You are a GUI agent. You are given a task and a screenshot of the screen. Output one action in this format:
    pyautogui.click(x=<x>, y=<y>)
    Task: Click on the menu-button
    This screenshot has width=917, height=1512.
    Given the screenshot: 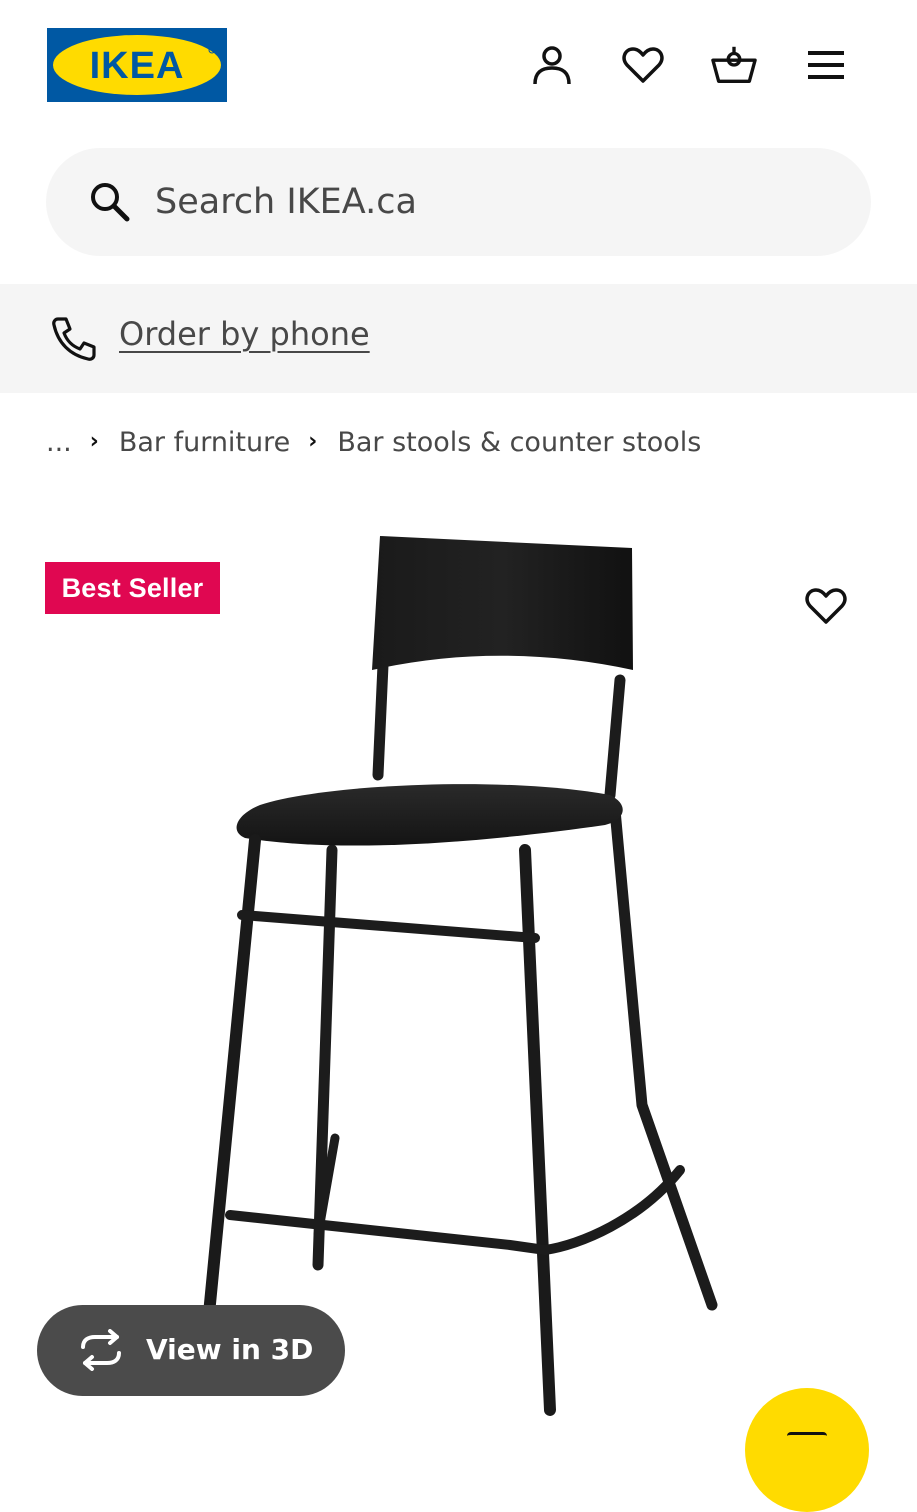 What is the action you would take?
    pyautogui.click(x=826, y=65)
    